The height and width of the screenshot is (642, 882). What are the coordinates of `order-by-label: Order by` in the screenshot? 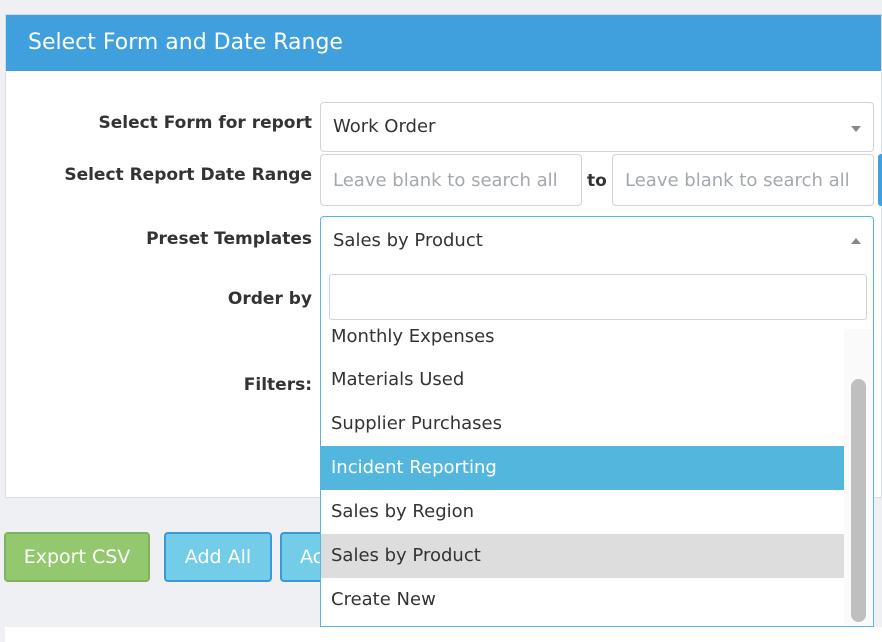 It's located at (269, 299).